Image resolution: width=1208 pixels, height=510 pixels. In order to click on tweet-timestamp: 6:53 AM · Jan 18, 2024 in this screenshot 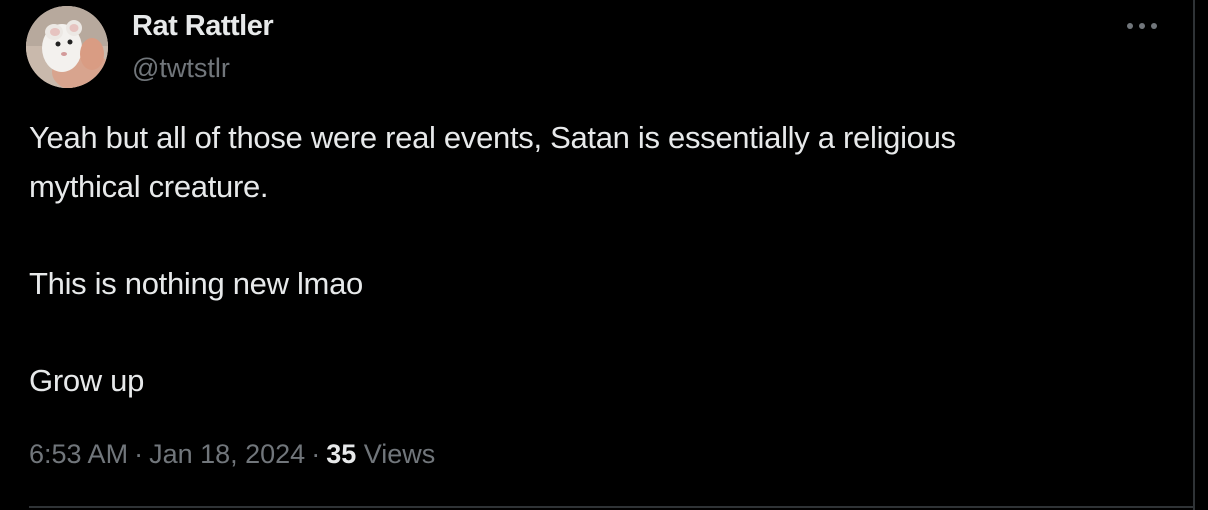, I will do `click(167, 454)`.